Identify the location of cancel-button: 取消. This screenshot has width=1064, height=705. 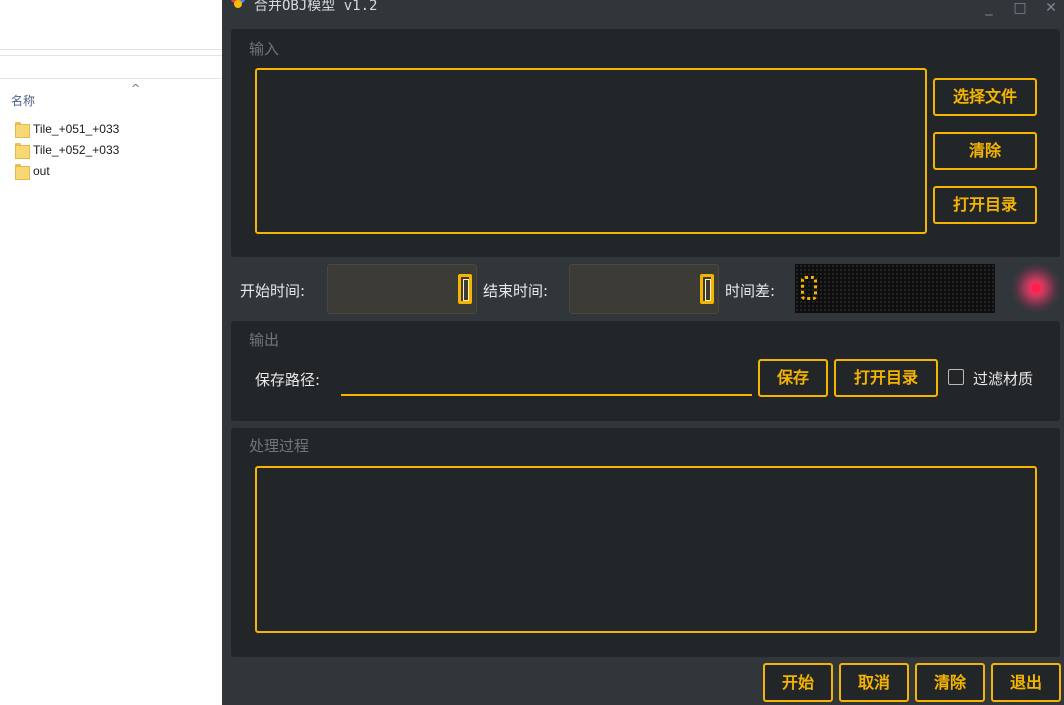
(874, 682).